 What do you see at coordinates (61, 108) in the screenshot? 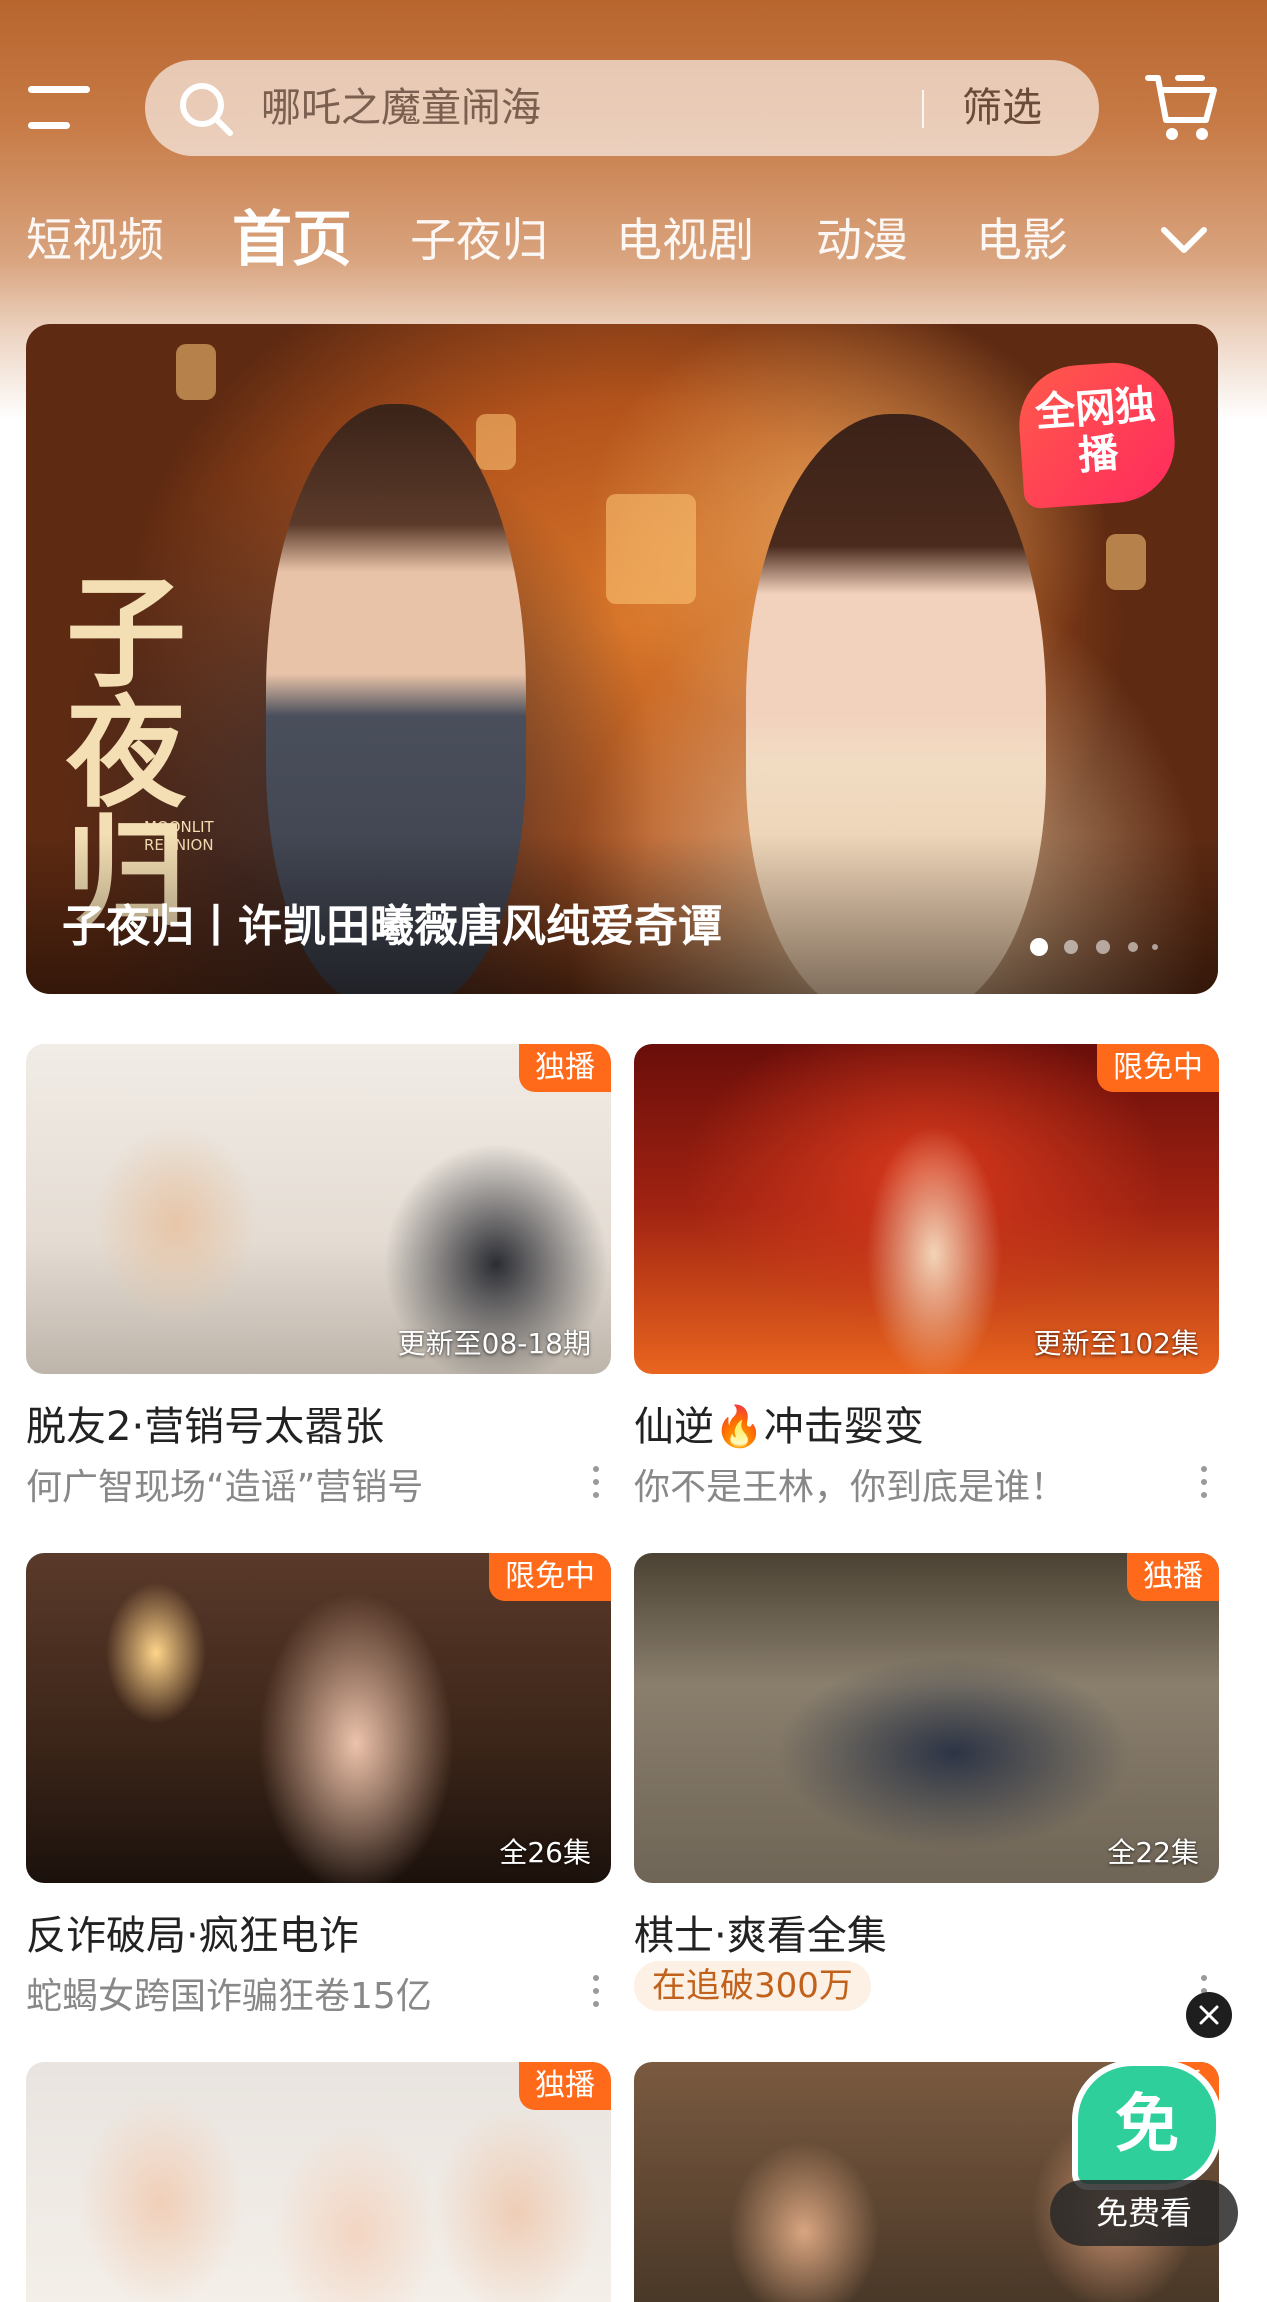
I see `menu-icon` at bounding box center [61, 108].